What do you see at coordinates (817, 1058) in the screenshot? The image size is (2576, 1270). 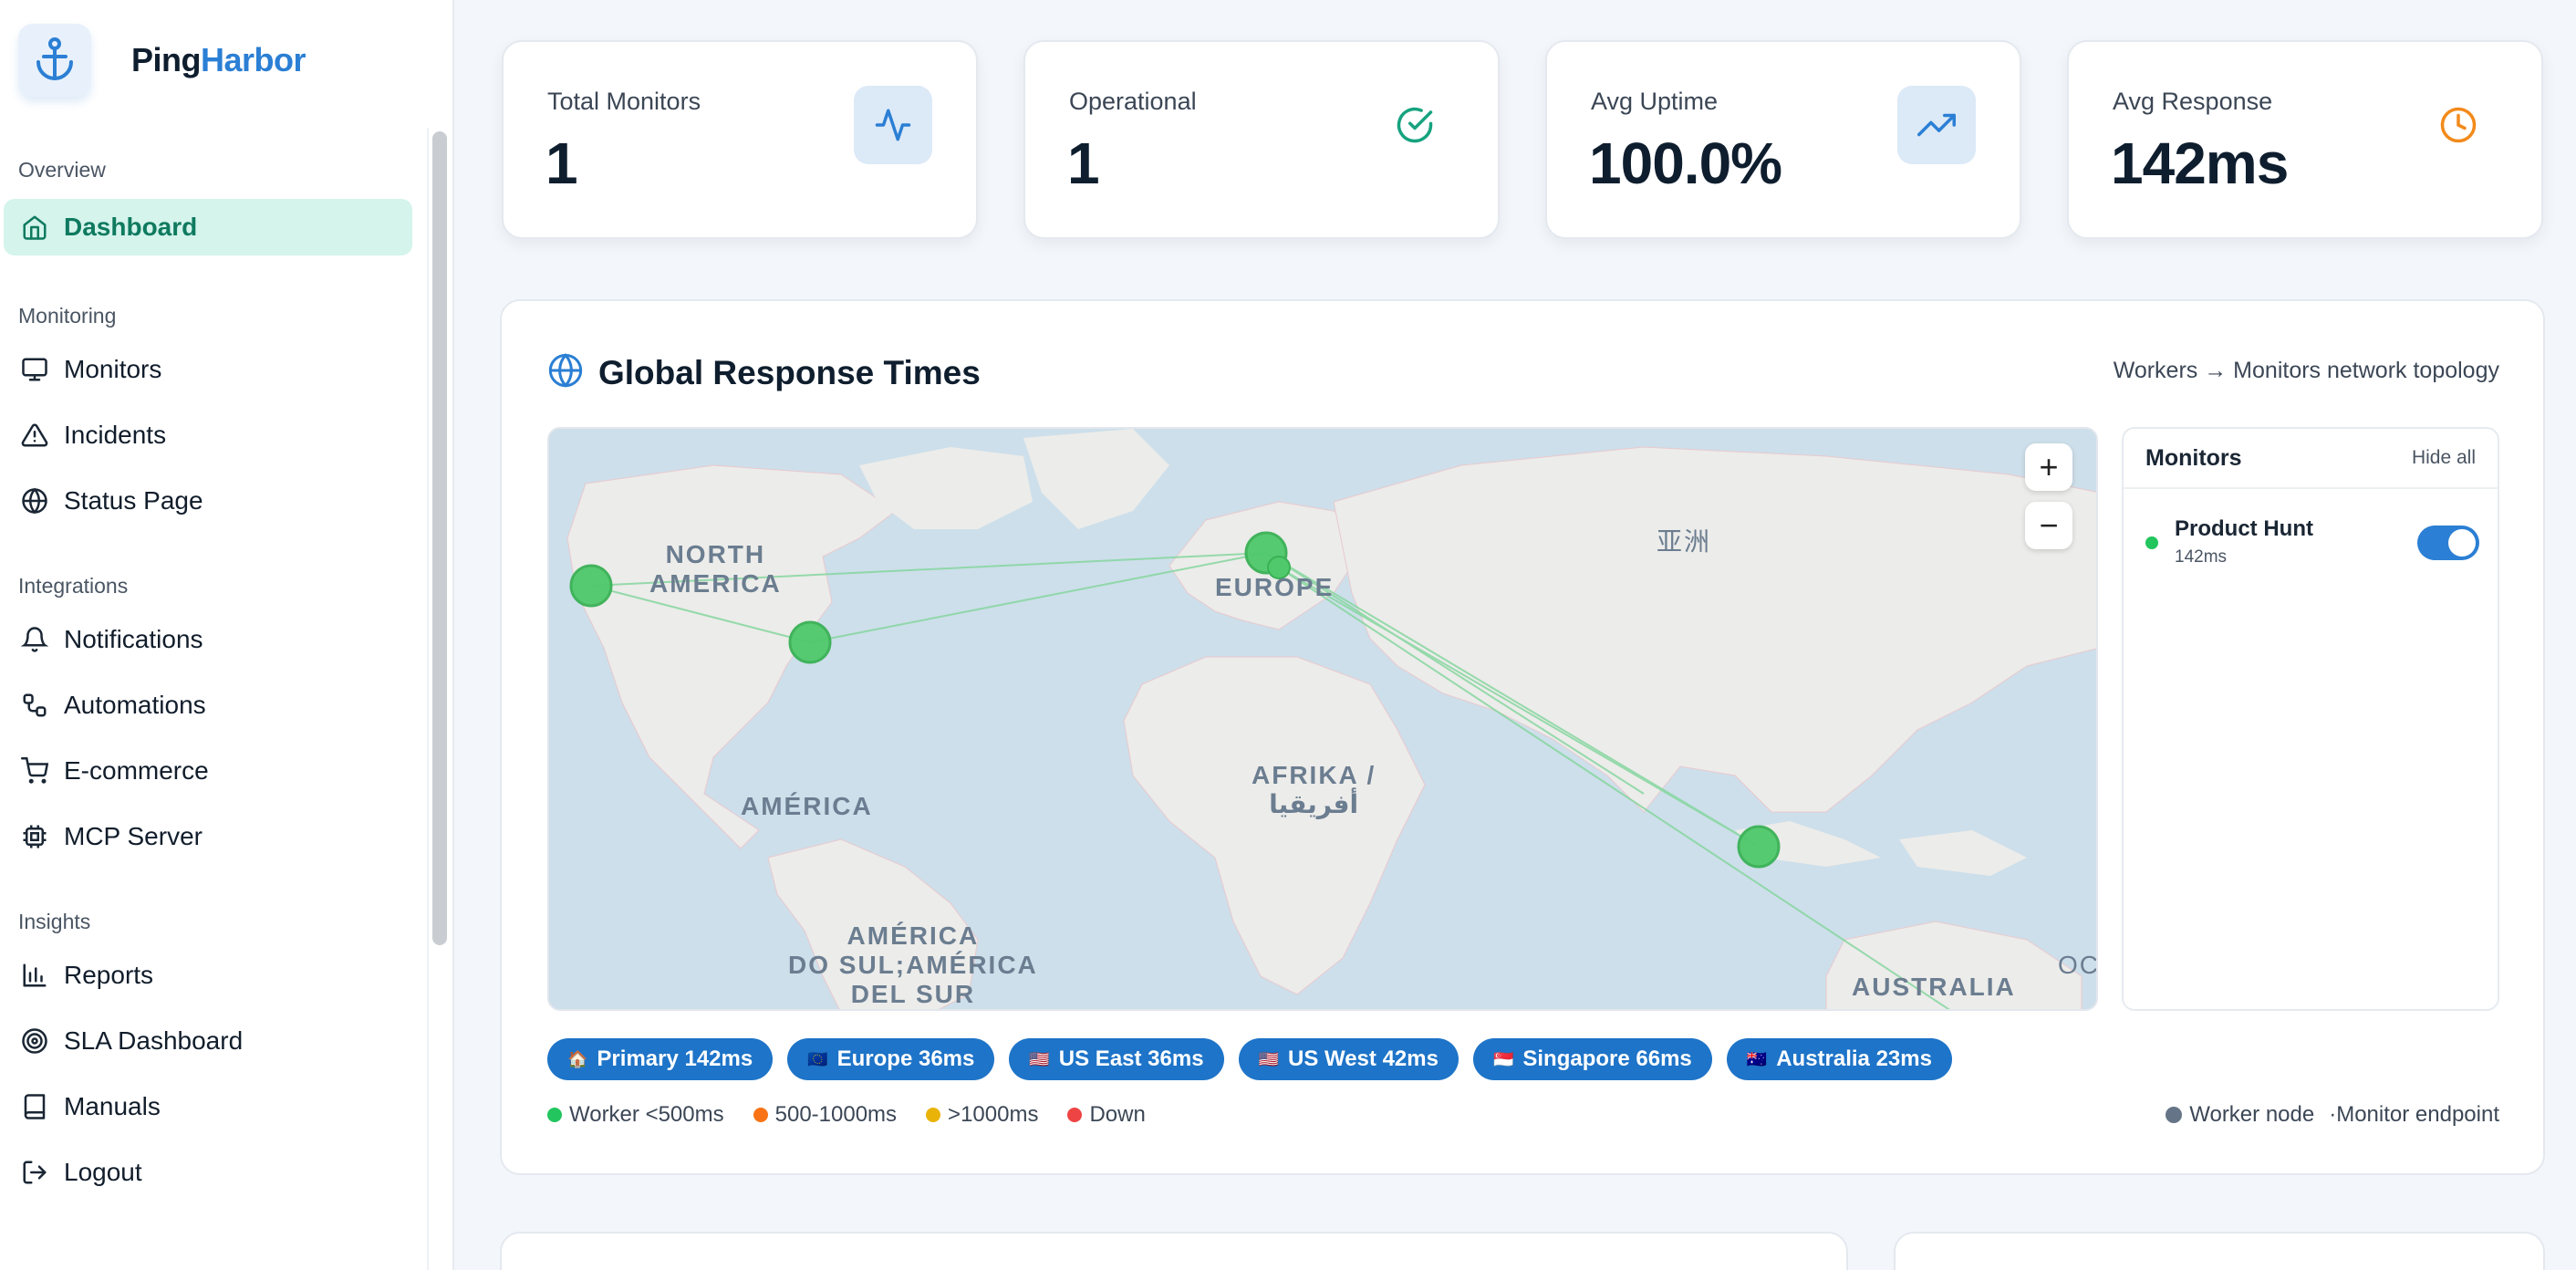 I see `eu-flag-icon: 🇪🇺` at bounding box center [817, 1058].